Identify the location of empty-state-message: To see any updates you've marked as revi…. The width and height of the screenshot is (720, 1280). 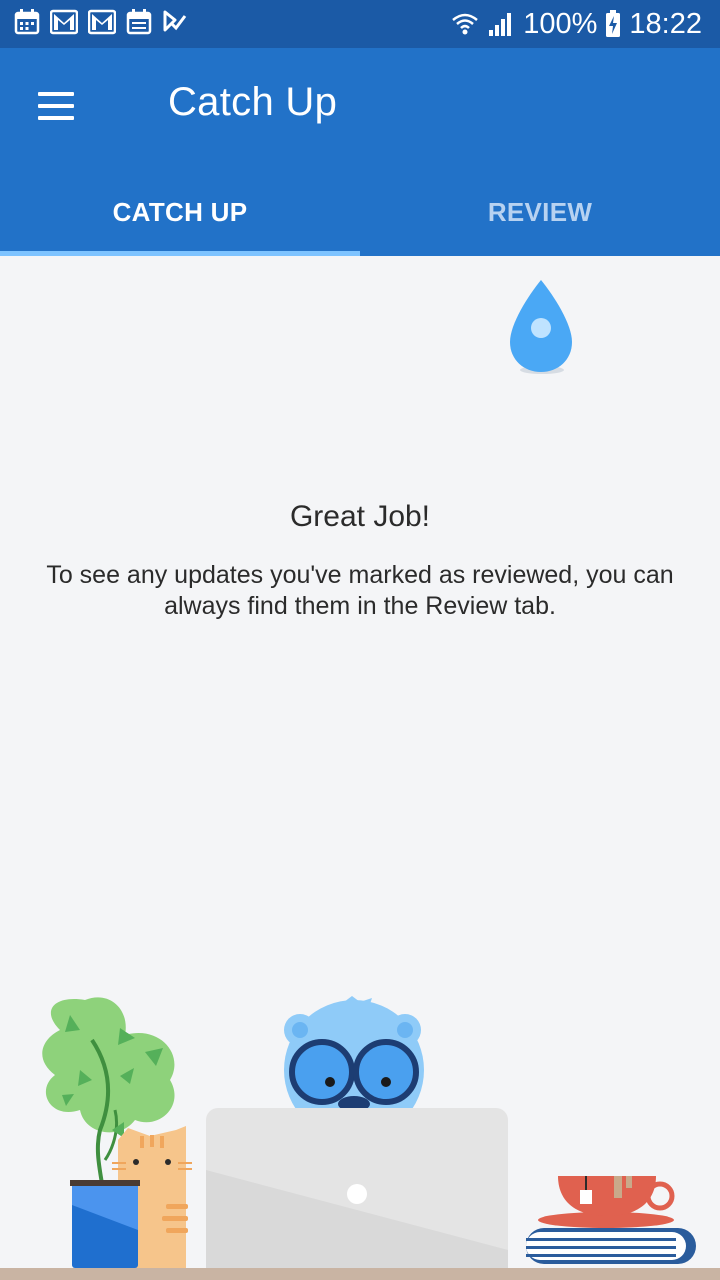
(360, 590).